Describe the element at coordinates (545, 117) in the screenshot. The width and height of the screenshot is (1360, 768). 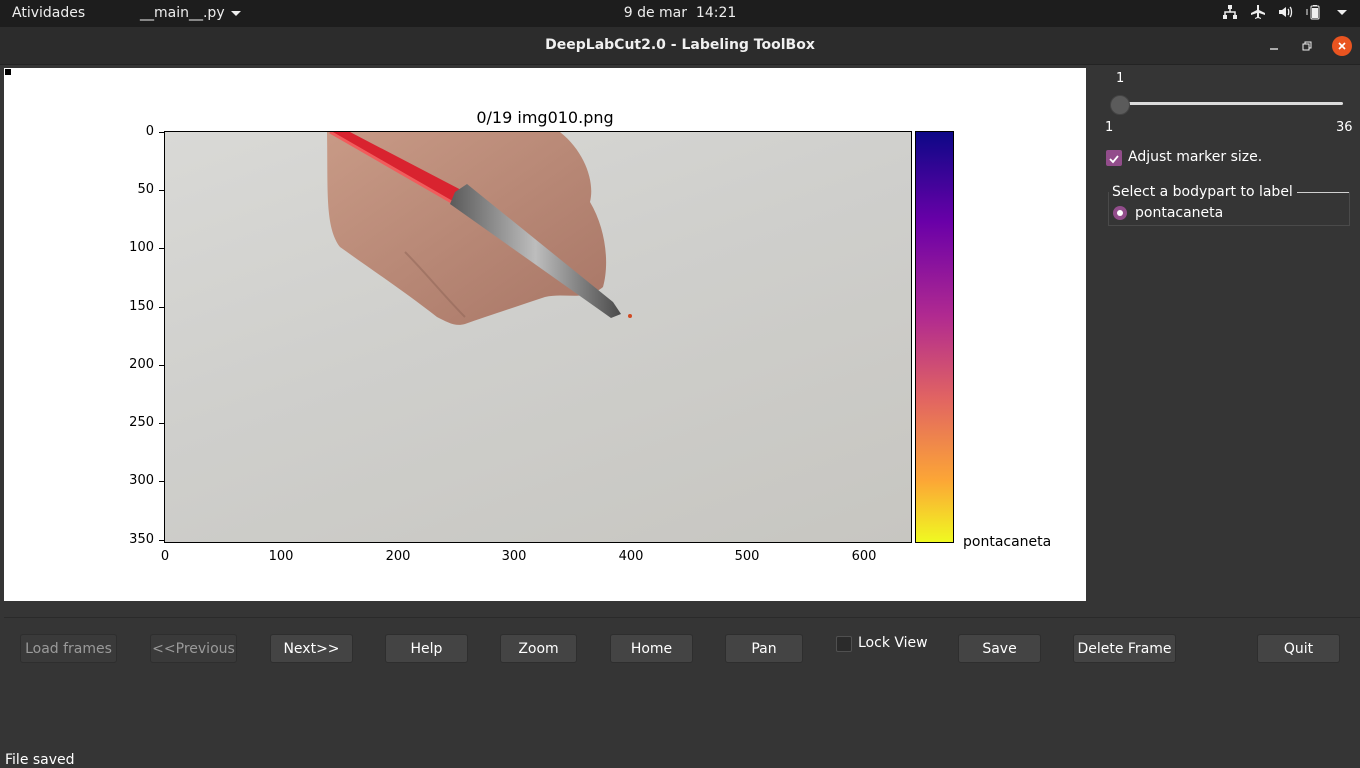
I see `plot-title: 0/19 img010.png` at that location.